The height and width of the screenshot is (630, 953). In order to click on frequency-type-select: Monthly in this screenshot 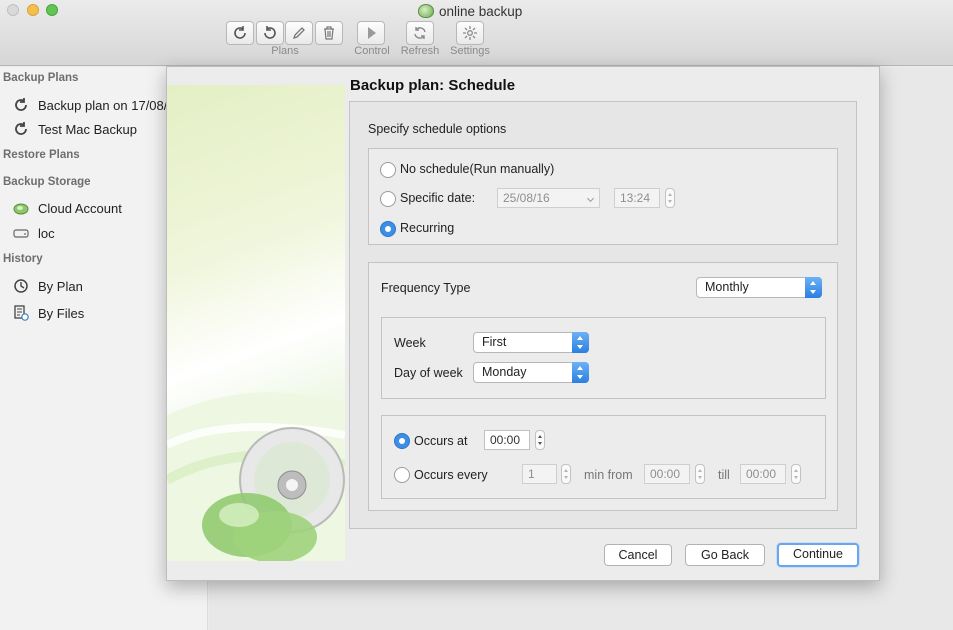, I will do `click(759, 287)`.